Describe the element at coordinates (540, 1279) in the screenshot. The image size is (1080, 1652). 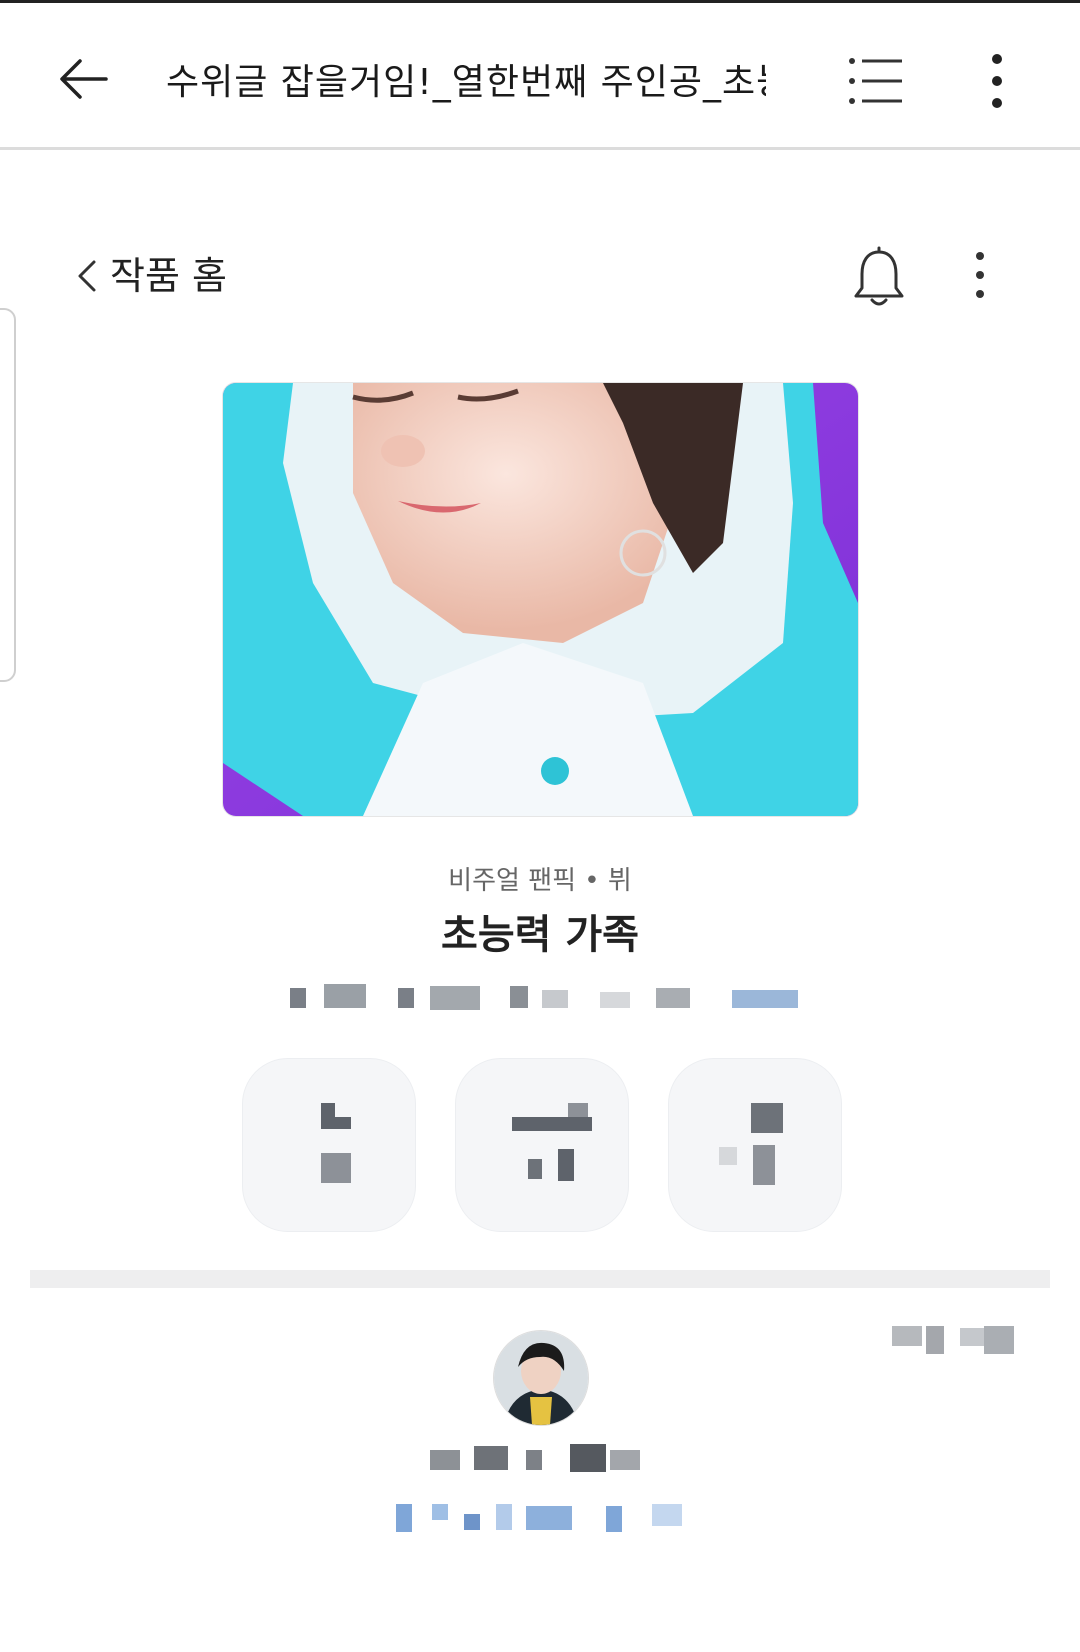
I see `section-divider` at that location.